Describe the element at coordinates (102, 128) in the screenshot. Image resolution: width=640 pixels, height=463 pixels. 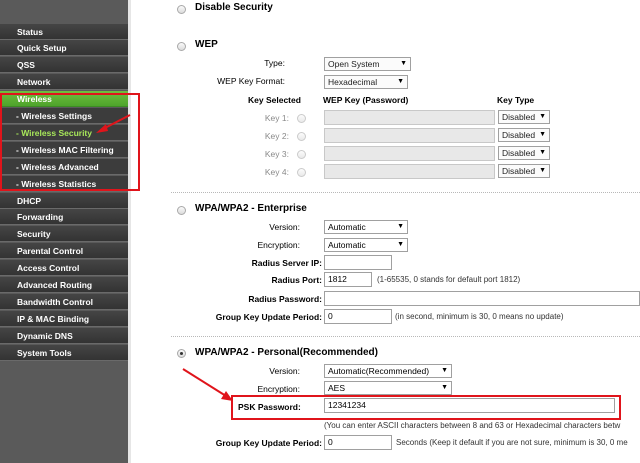
I see `wireless-security-arrow-head` at that location.